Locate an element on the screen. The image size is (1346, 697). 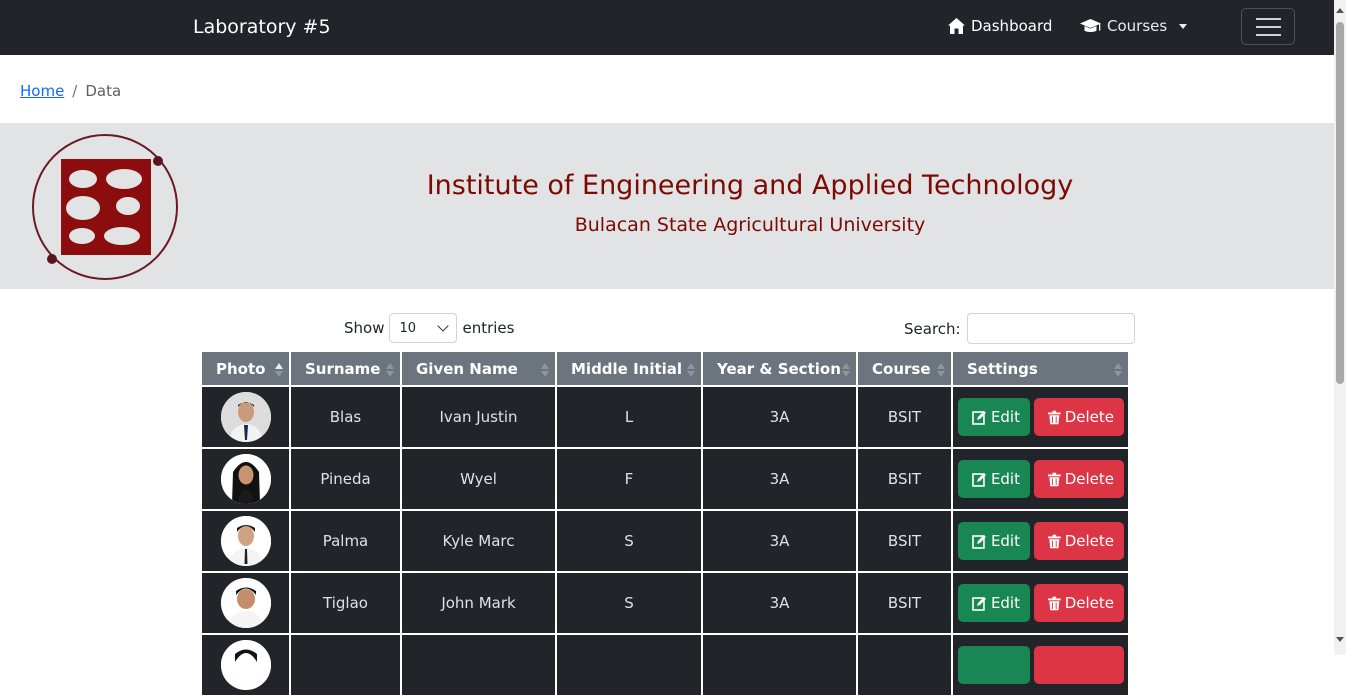
caret-down-icon is located at coordinates (1183, 26).